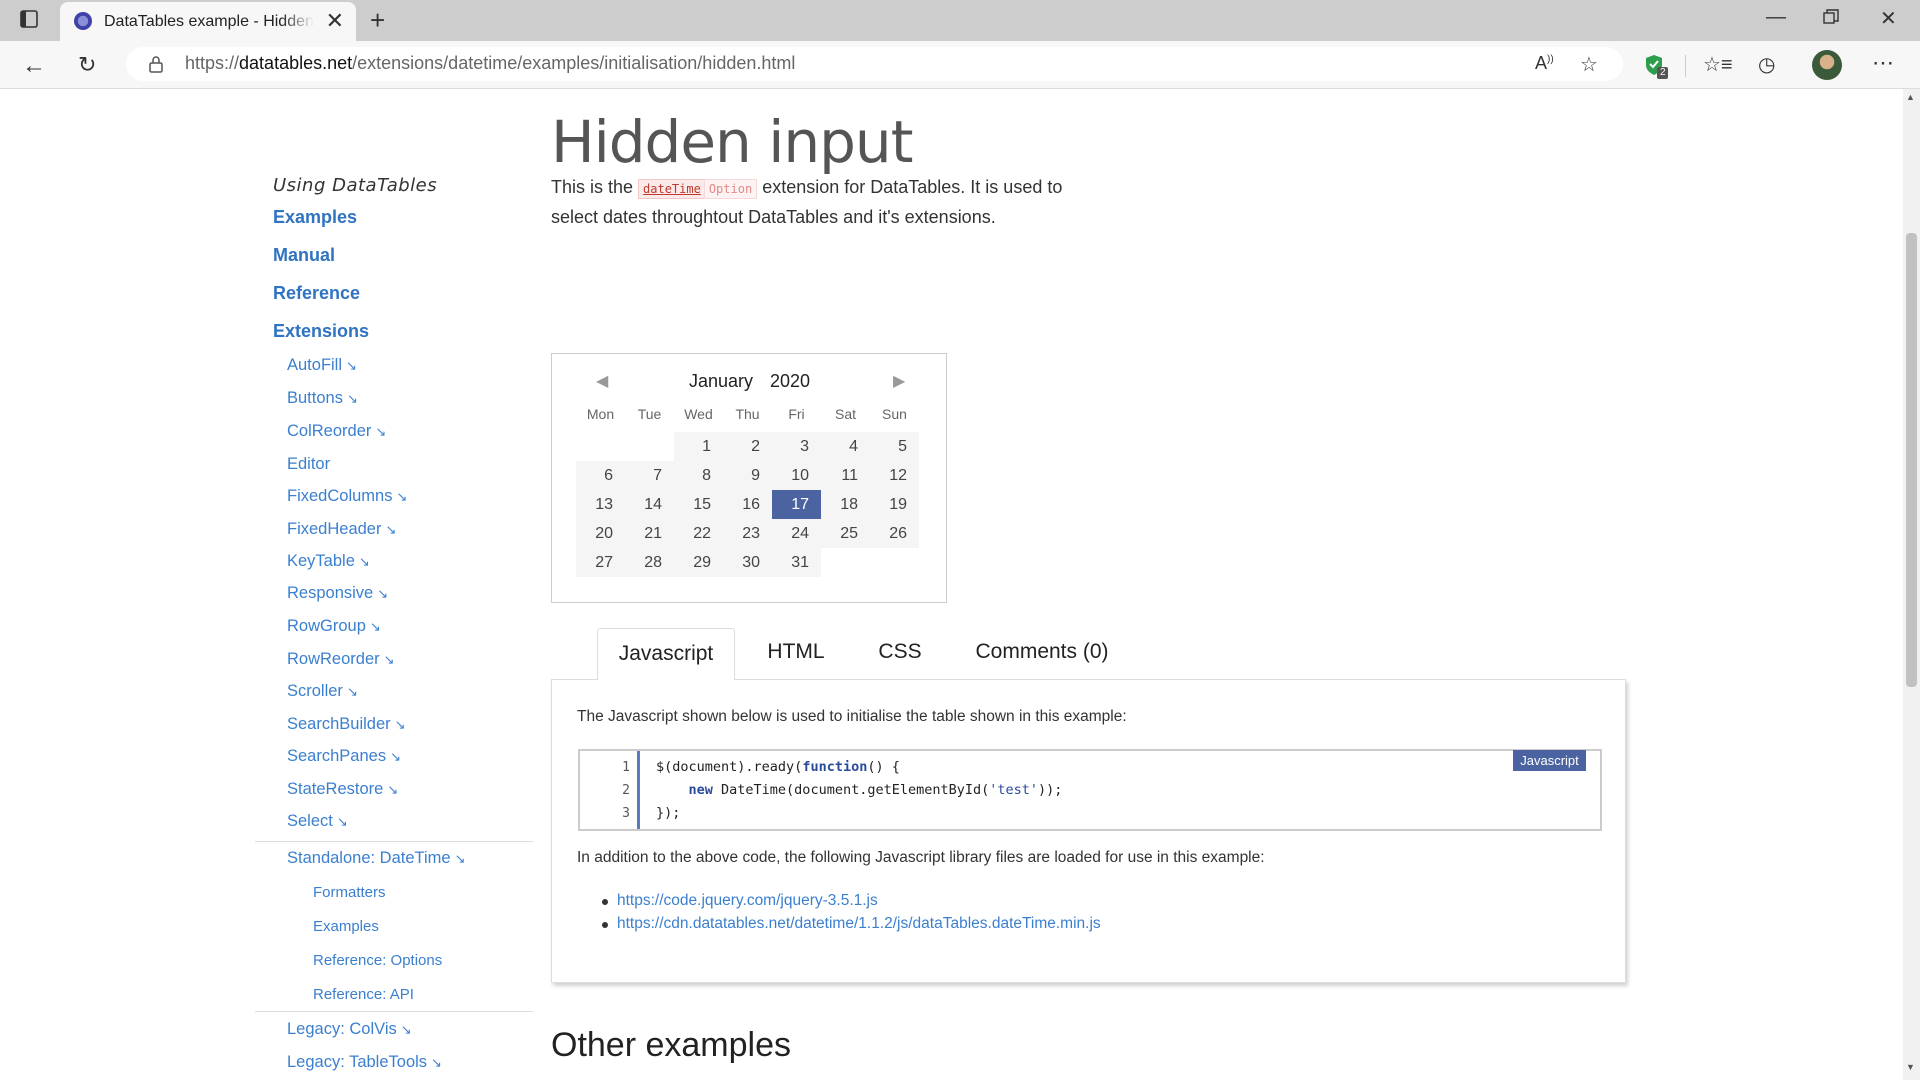  What do you see at coordinates (796, 562) in the screenshot?
I see `calendar-day: 31` at bounding box center [796, 562].